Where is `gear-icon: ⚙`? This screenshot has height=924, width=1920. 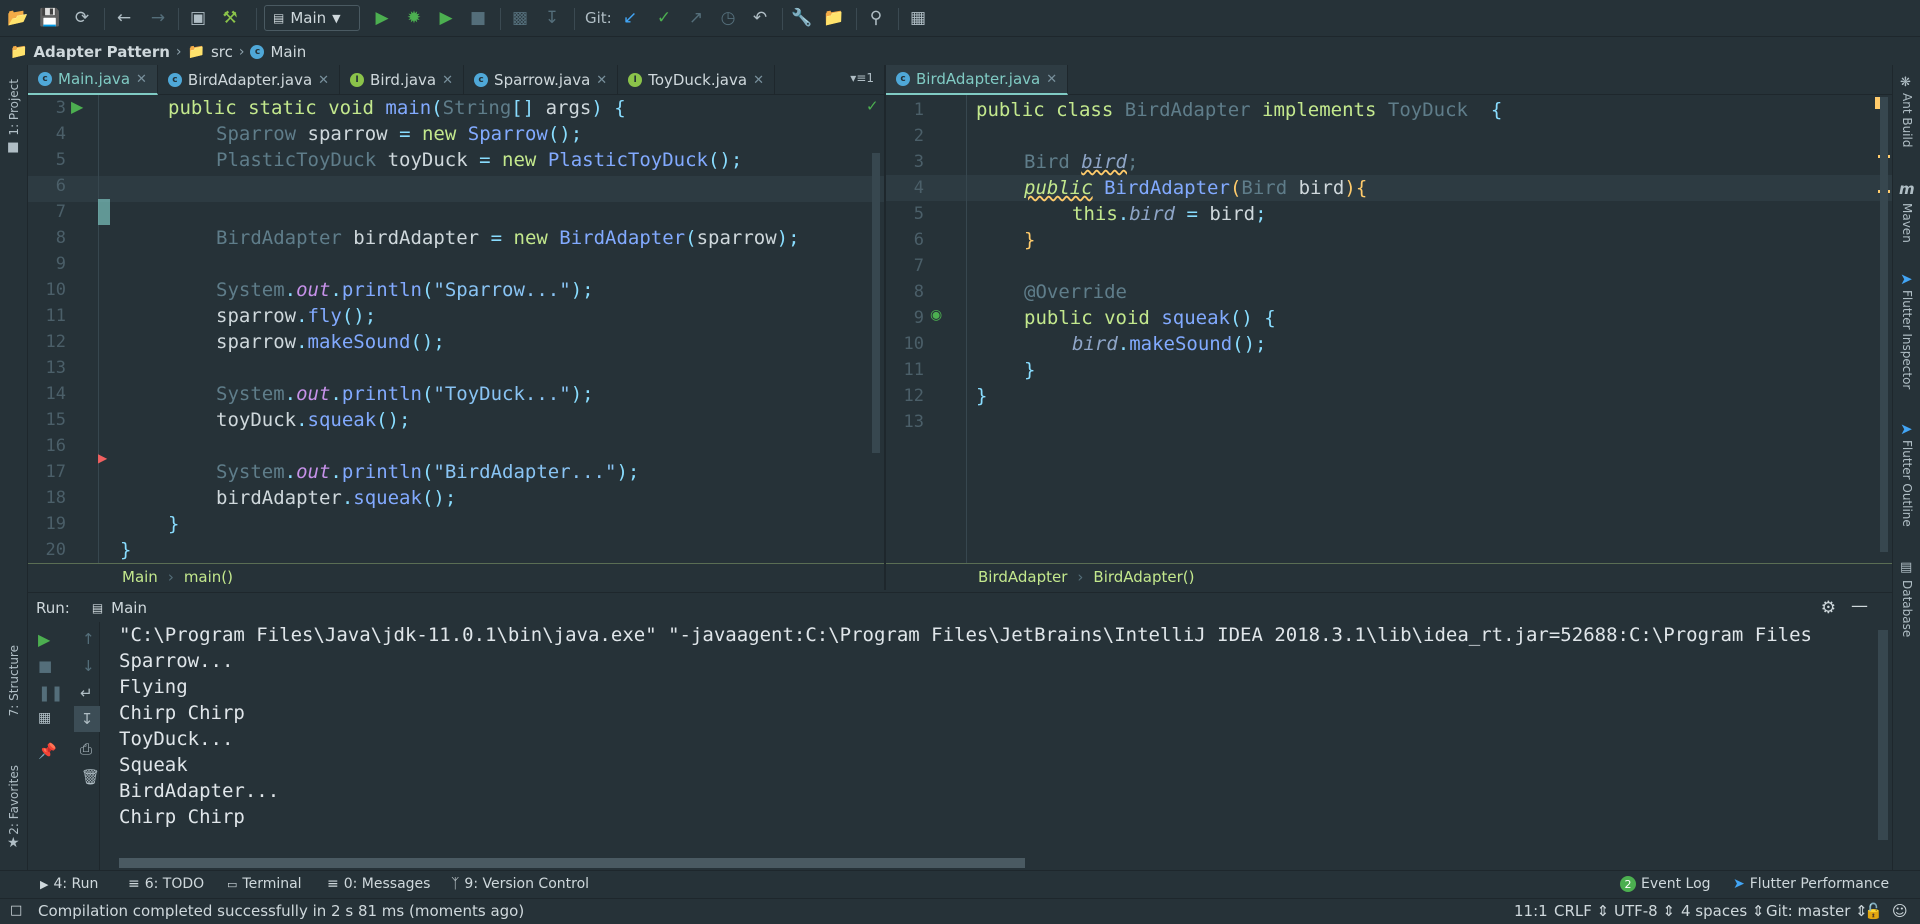 gear-icon: ⚙ is located at coordinates (1828, 608).